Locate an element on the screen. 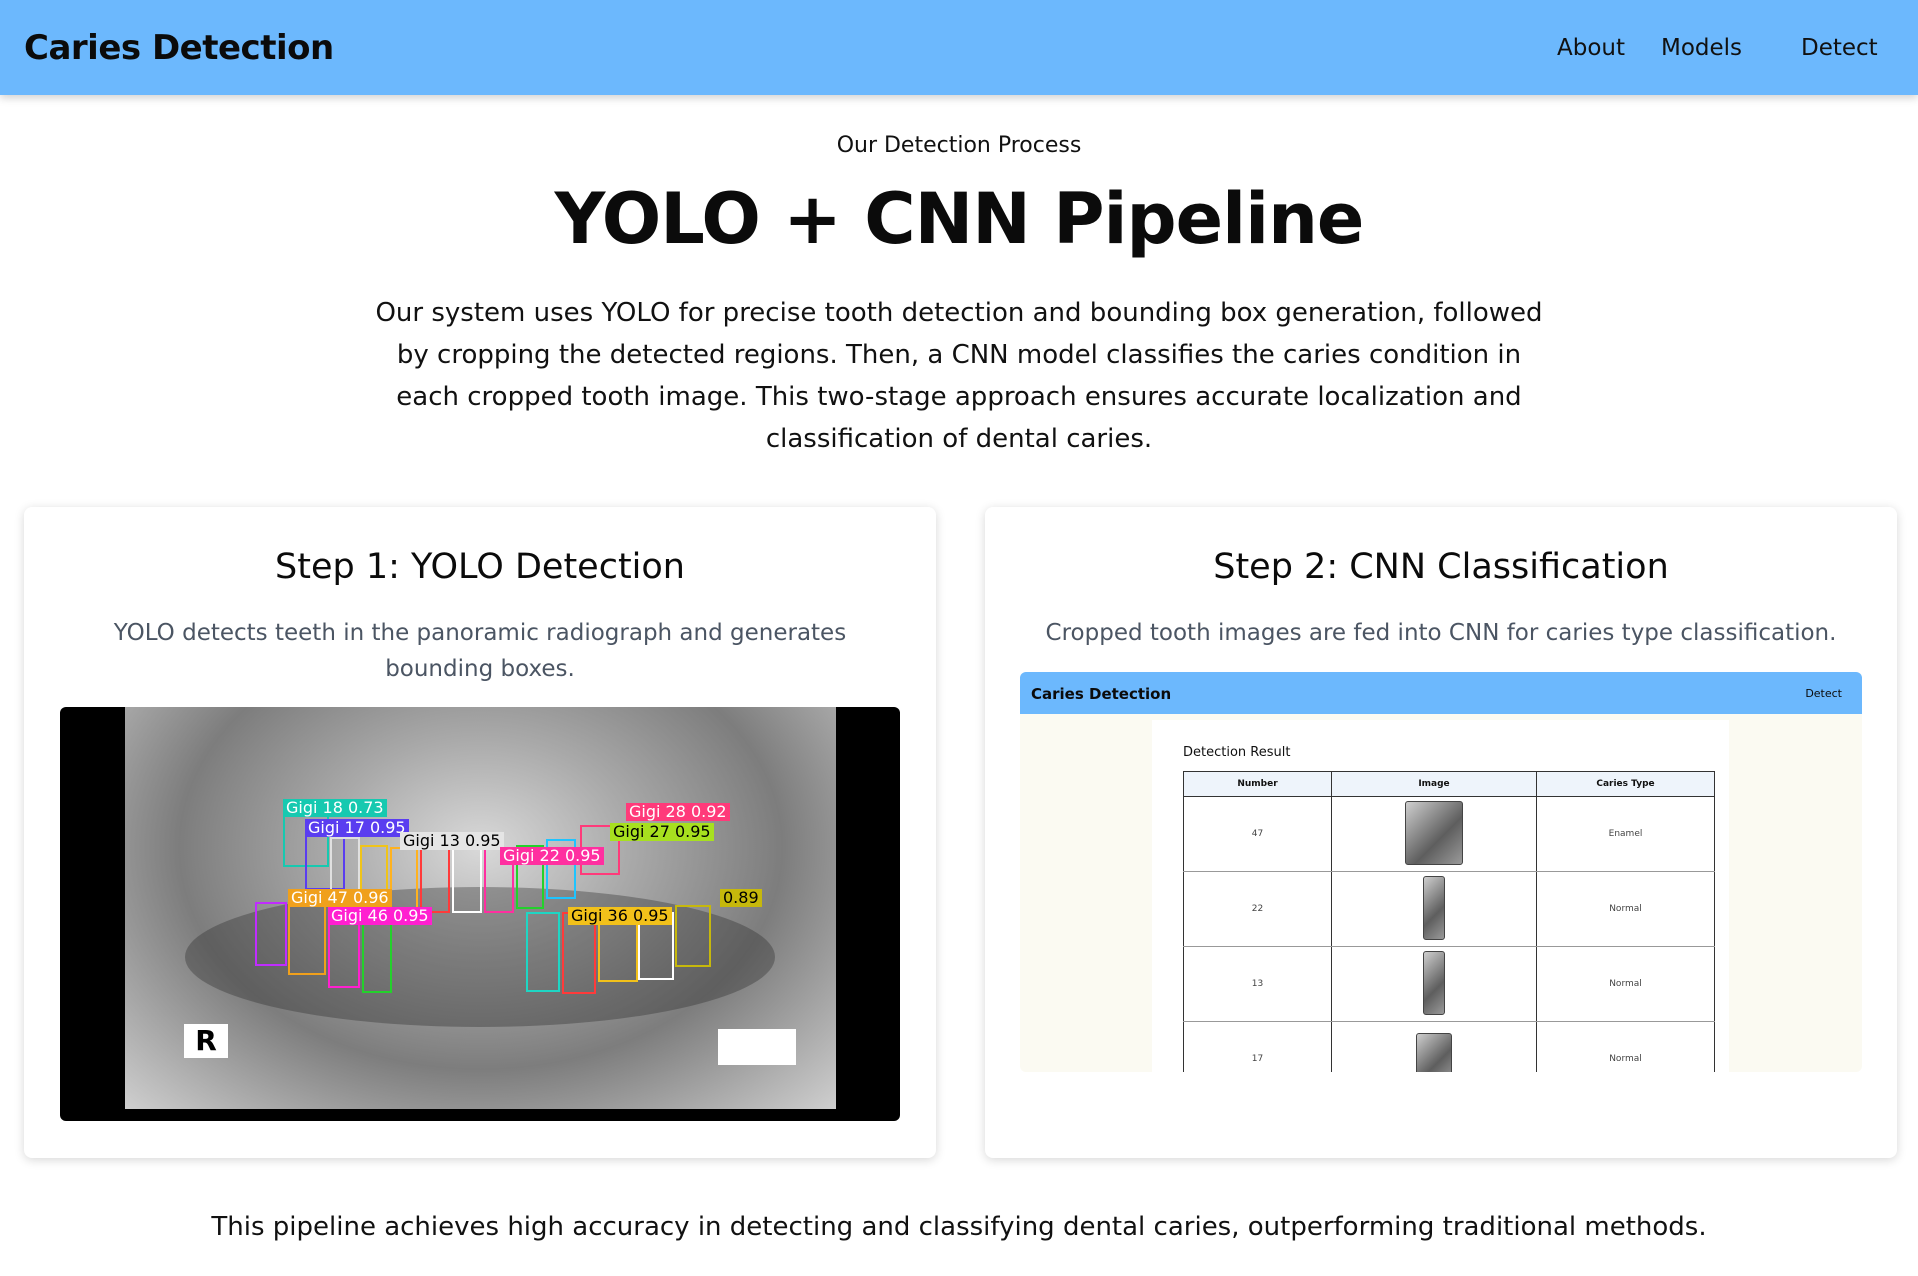 The width and height of the screenshot is (1918, 1276). section-eyebrow: Our Detection Process is located at coordinates (959, 145).